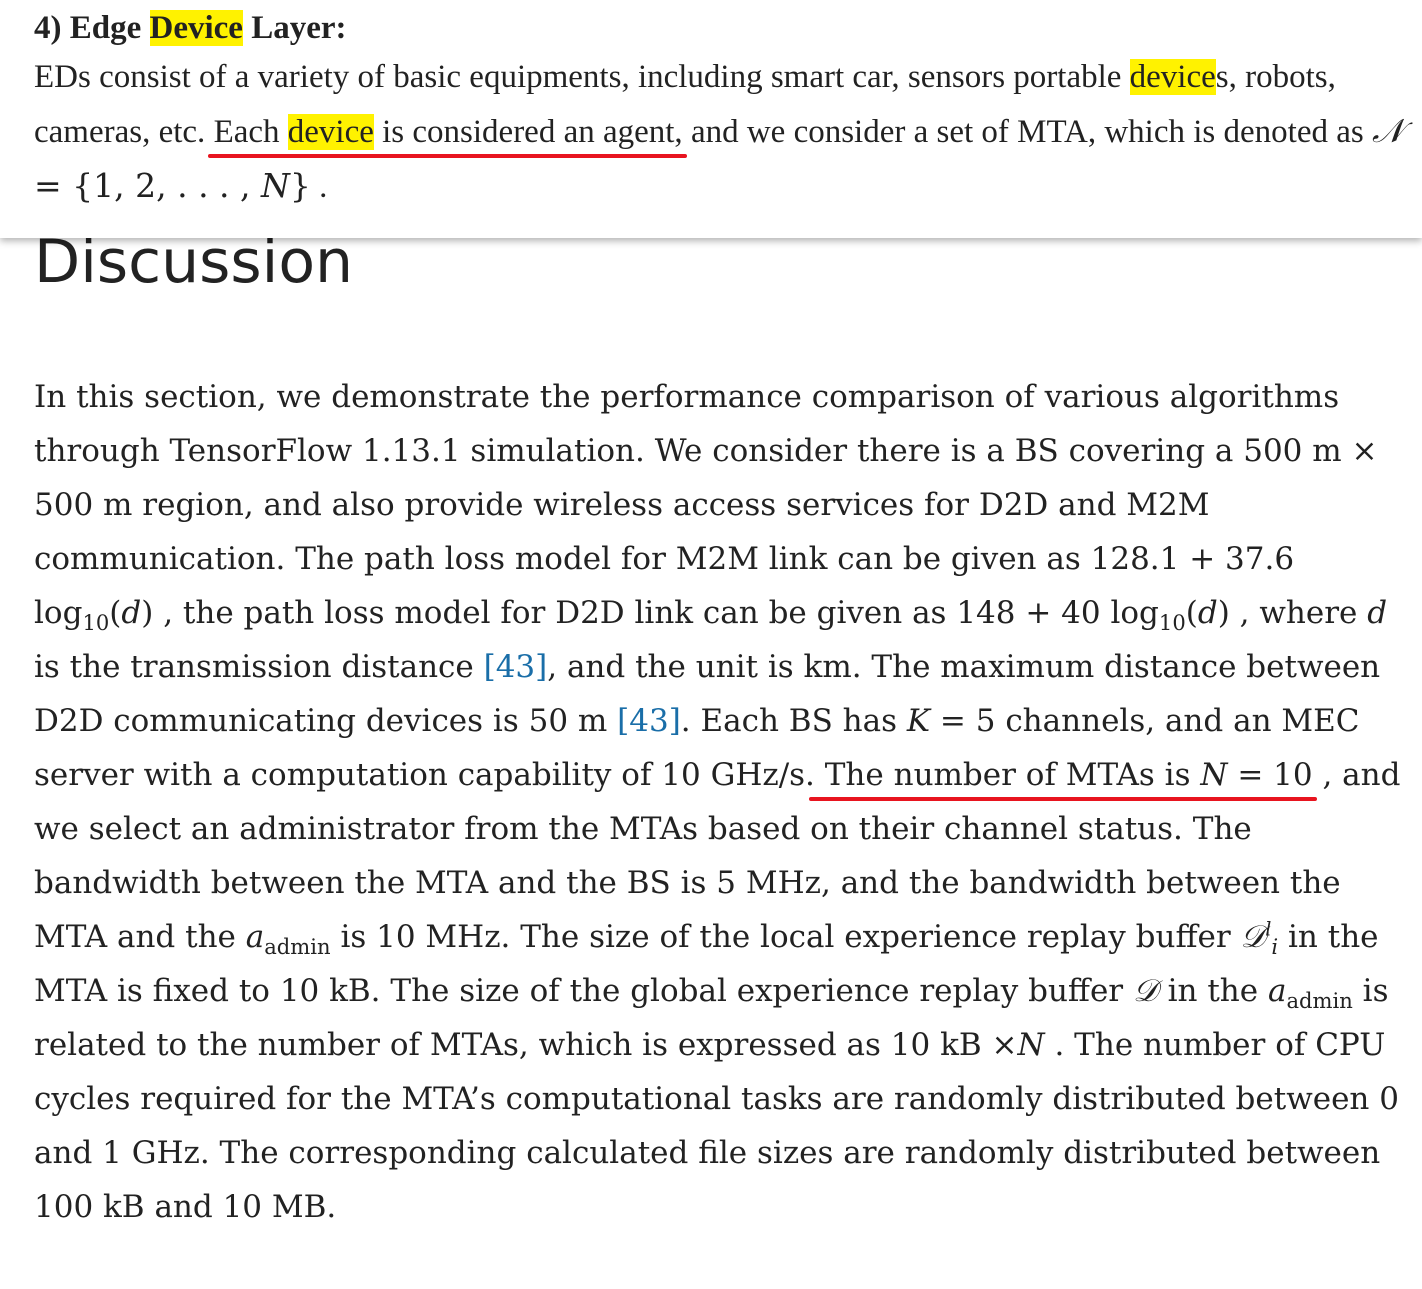 The height and width of the screenshot is (1289, 1422). I want to click on title-prefix: 4) Edge, so click(92, 28).